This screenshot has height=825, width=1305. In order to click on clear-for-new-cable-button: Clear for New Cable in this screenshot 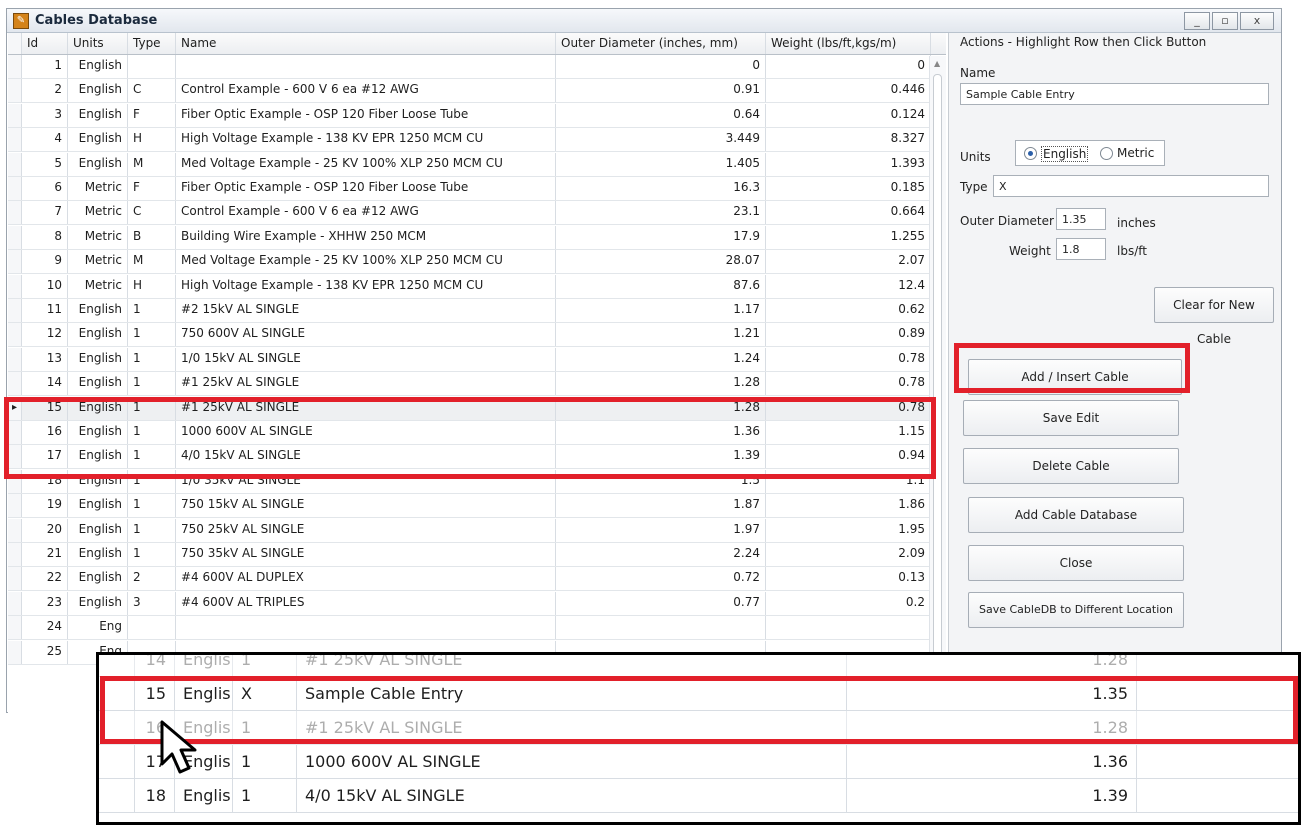, I will do `click(1214, 316)`.